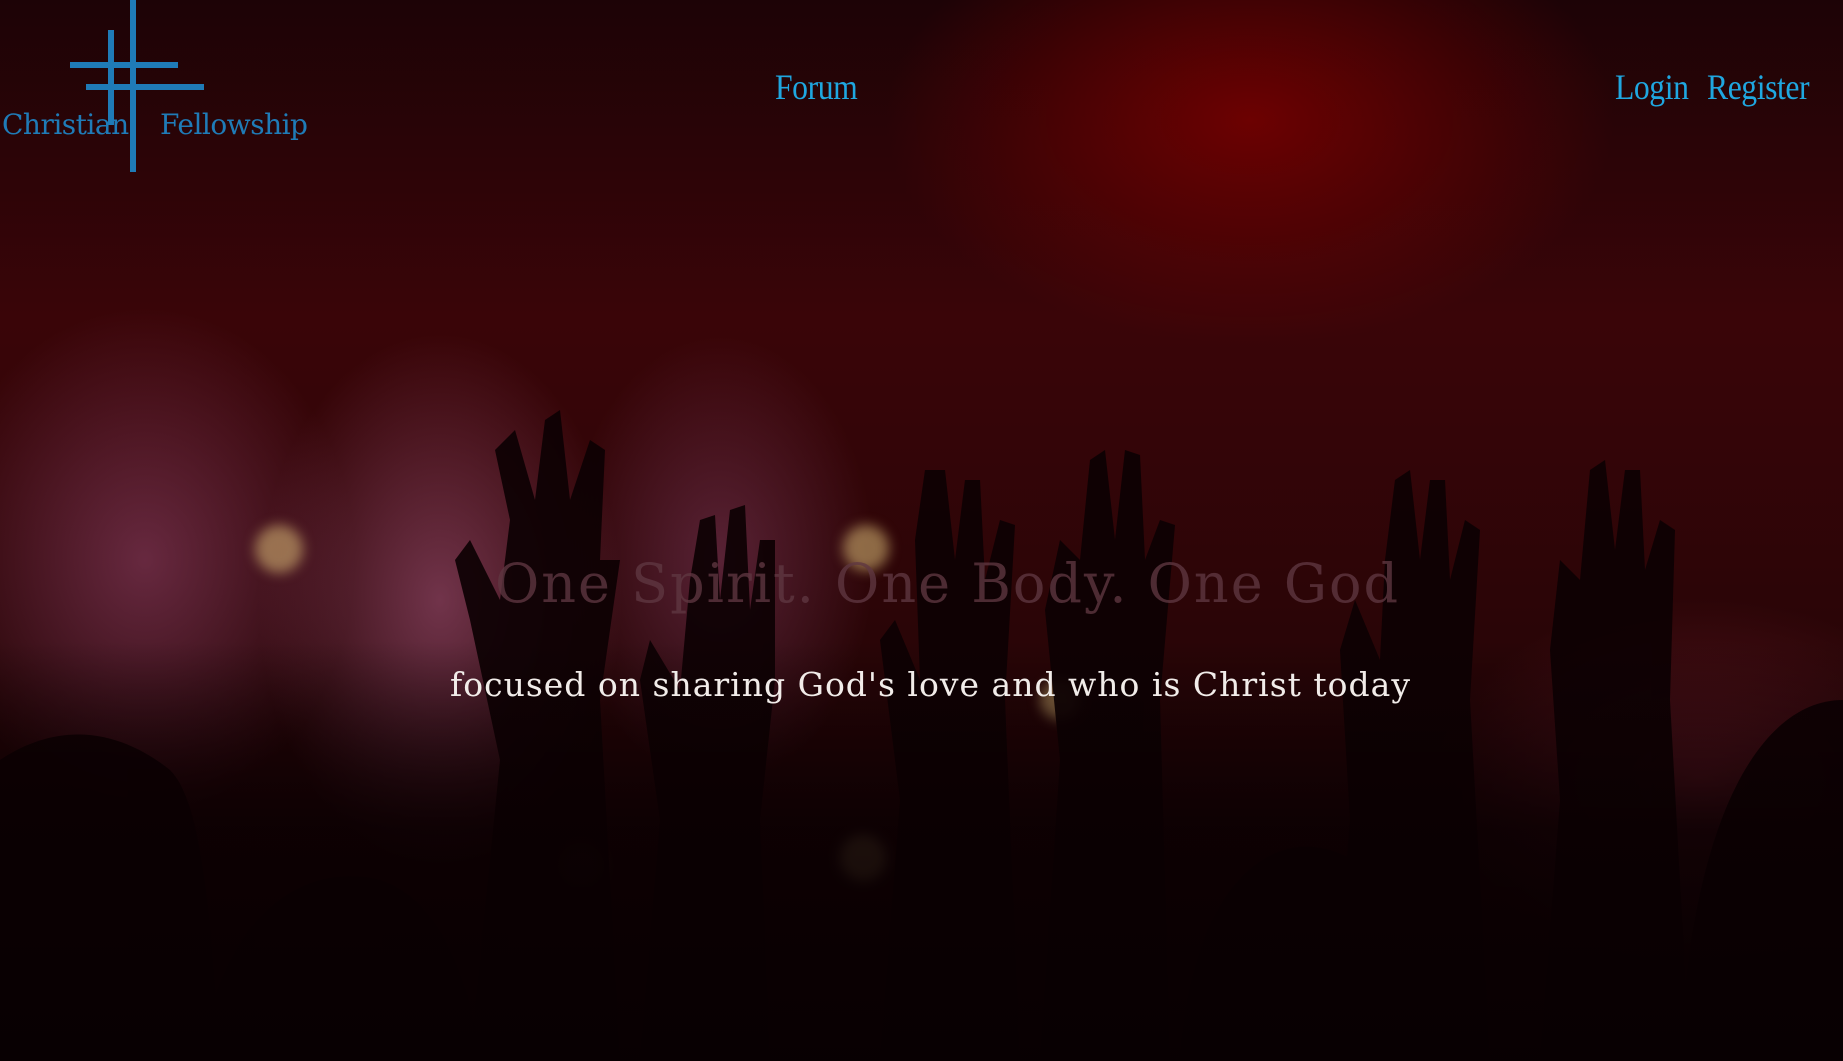 The width and height of the screenshot is (1843, 1061). Describe the element at coordinates (65, 124) in the screenshot. I see `logo-text-christian: Christian` at that location.